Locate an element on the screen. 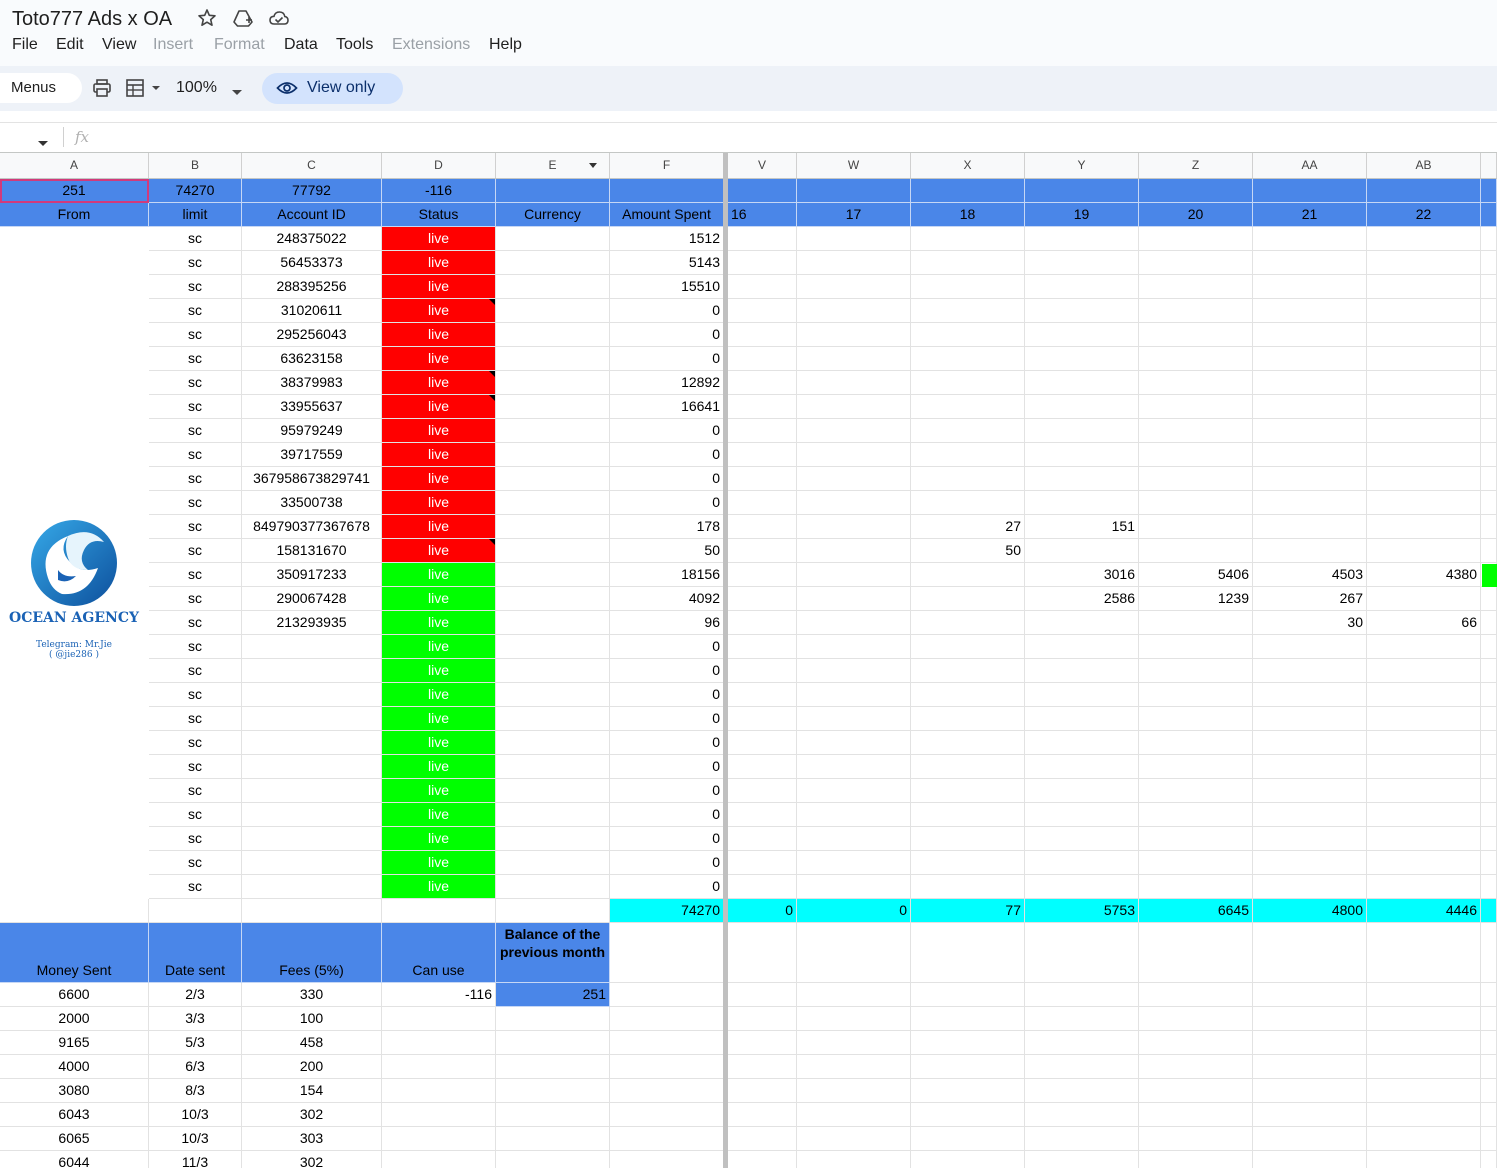 The width and height of the screenshot is (1497, 1168). payments-blank-z is located at coordinates (1196, 953).